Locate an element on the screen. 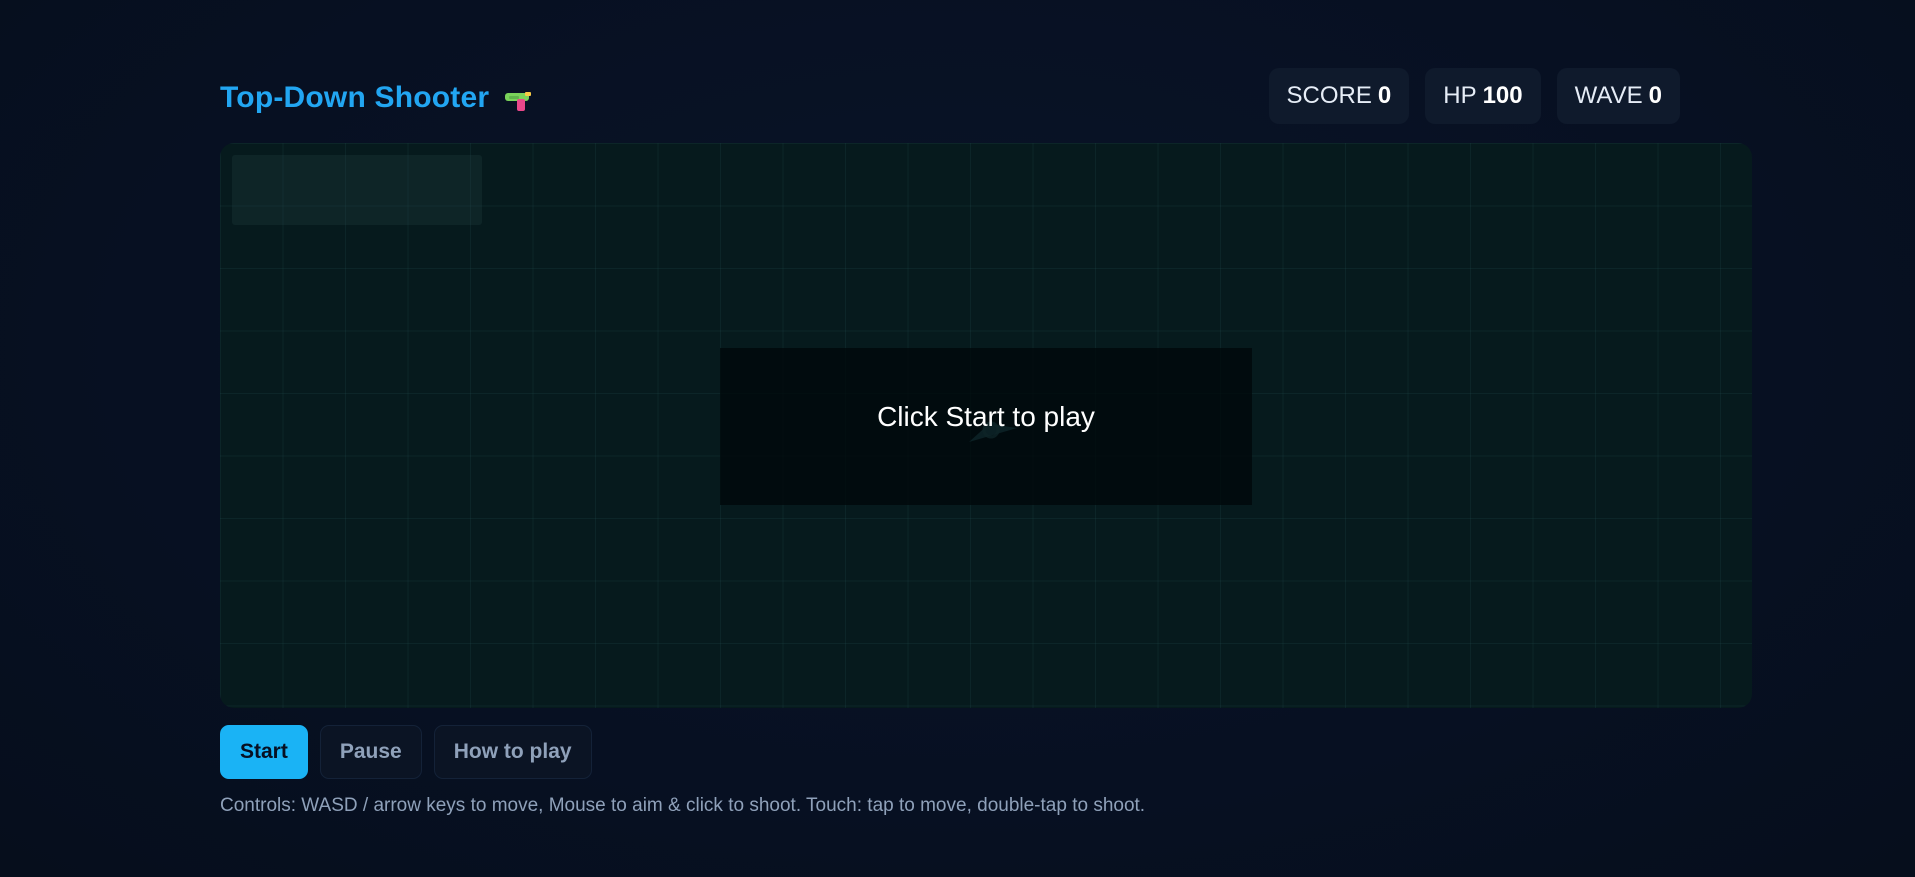 Image resolution: width=1915 pixels, height=877 pixels. hp-stat: HP 100 is located at coordinates (1483, 96).